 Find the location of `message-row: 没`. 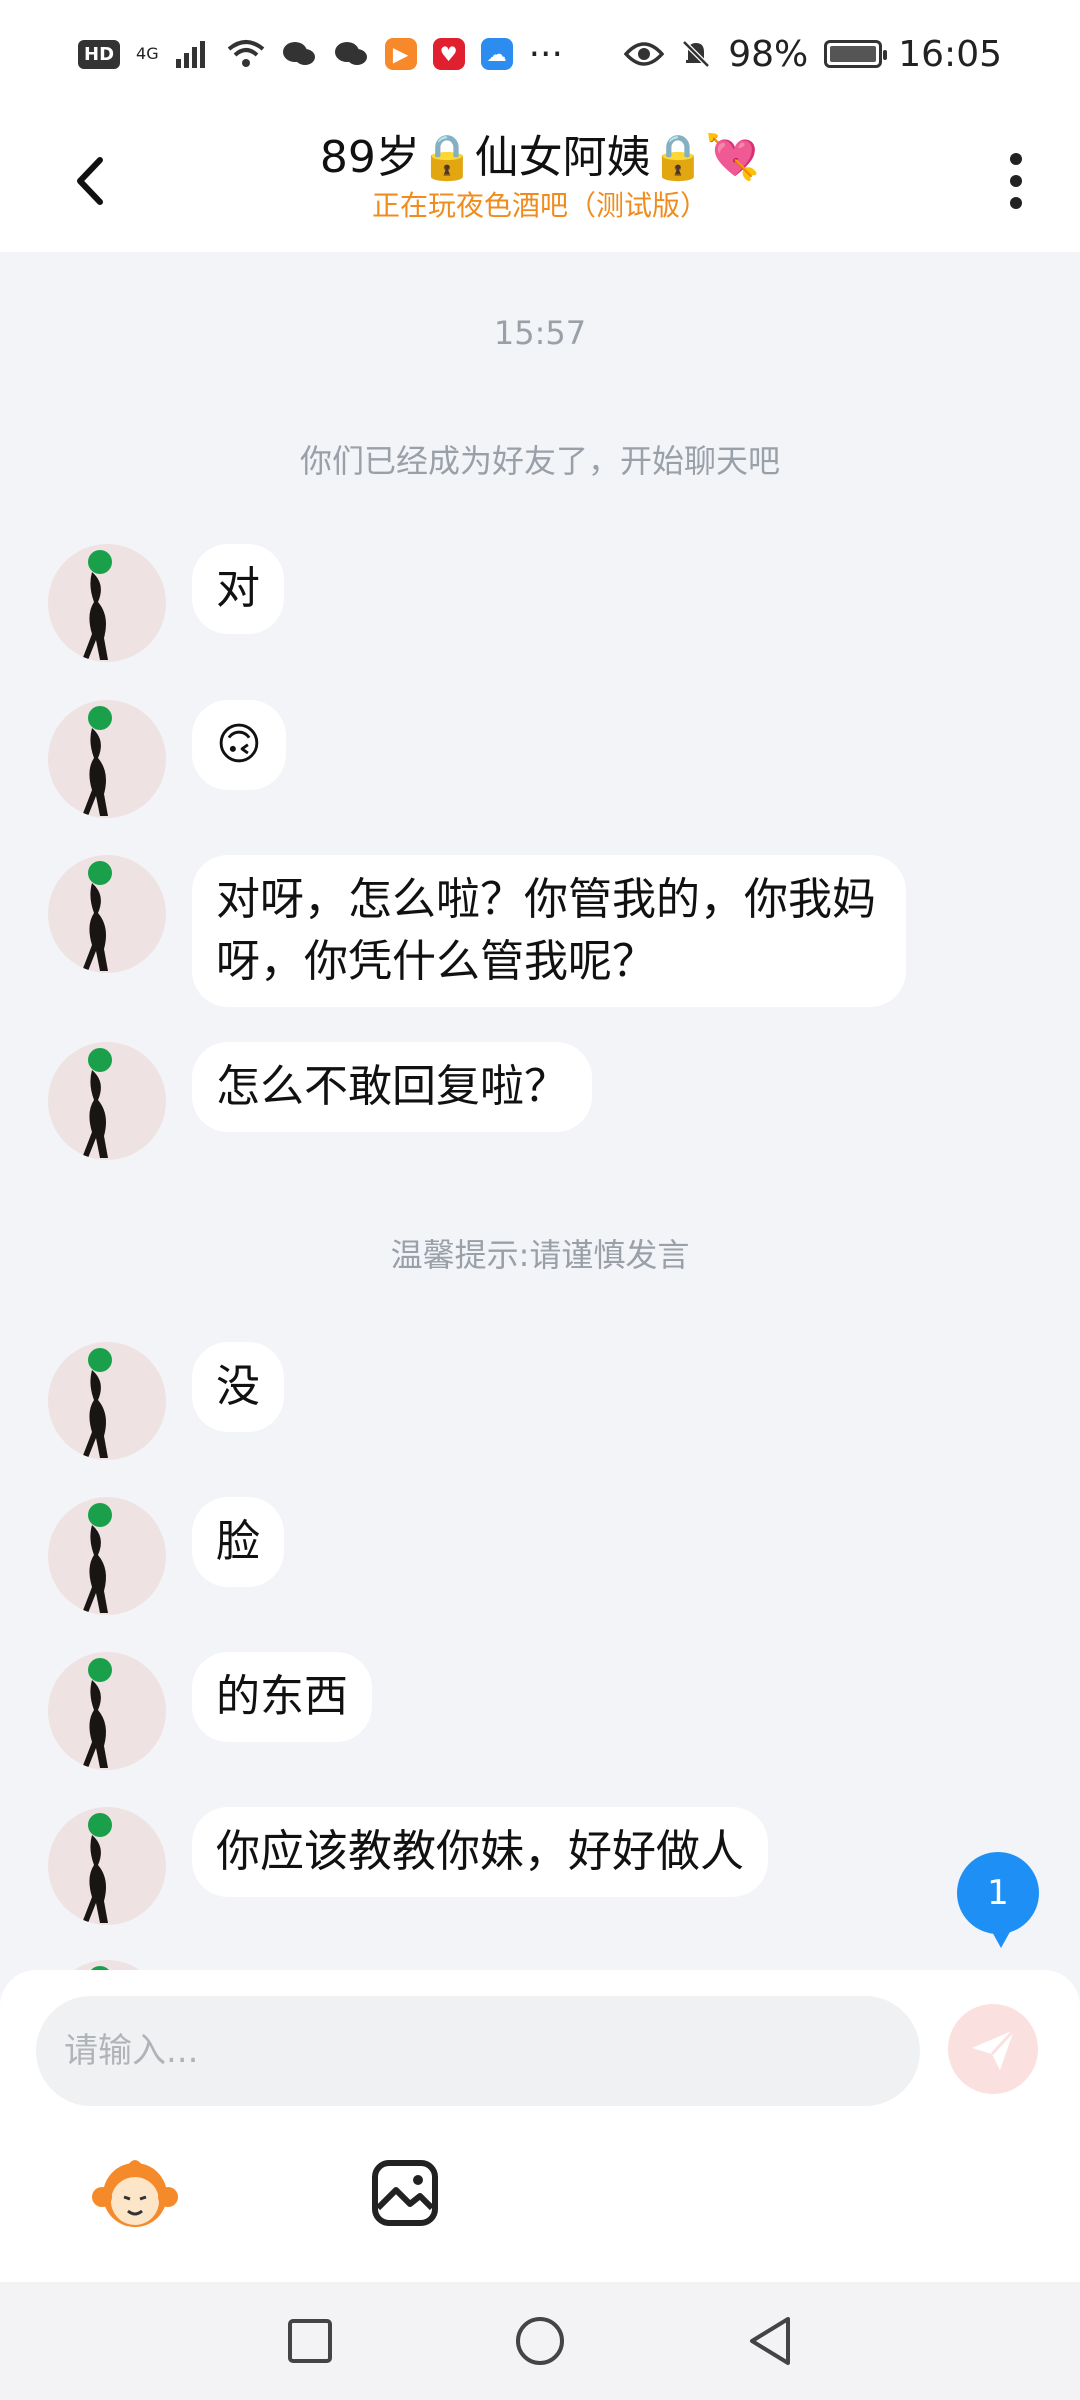

message-row: 没 is located at coordinates (166, 1401).